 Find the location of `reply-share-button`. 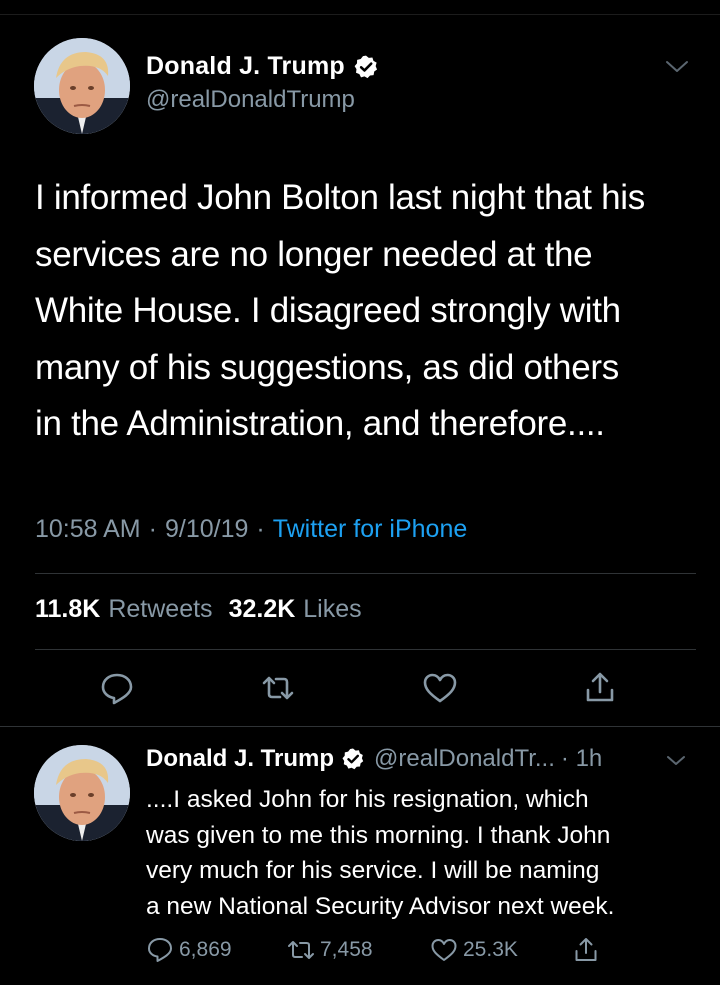

reply-share-button is located at coordinates (586, 950).